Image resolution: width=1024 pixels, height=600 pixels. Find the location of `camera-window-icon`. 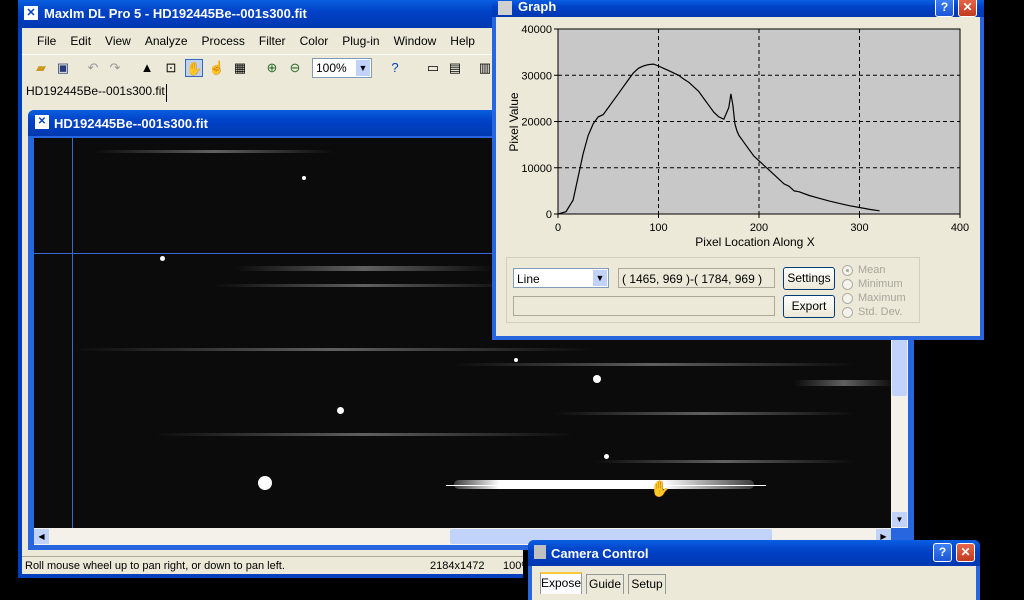

camera-window-icon is located at coordinates (540, 552).